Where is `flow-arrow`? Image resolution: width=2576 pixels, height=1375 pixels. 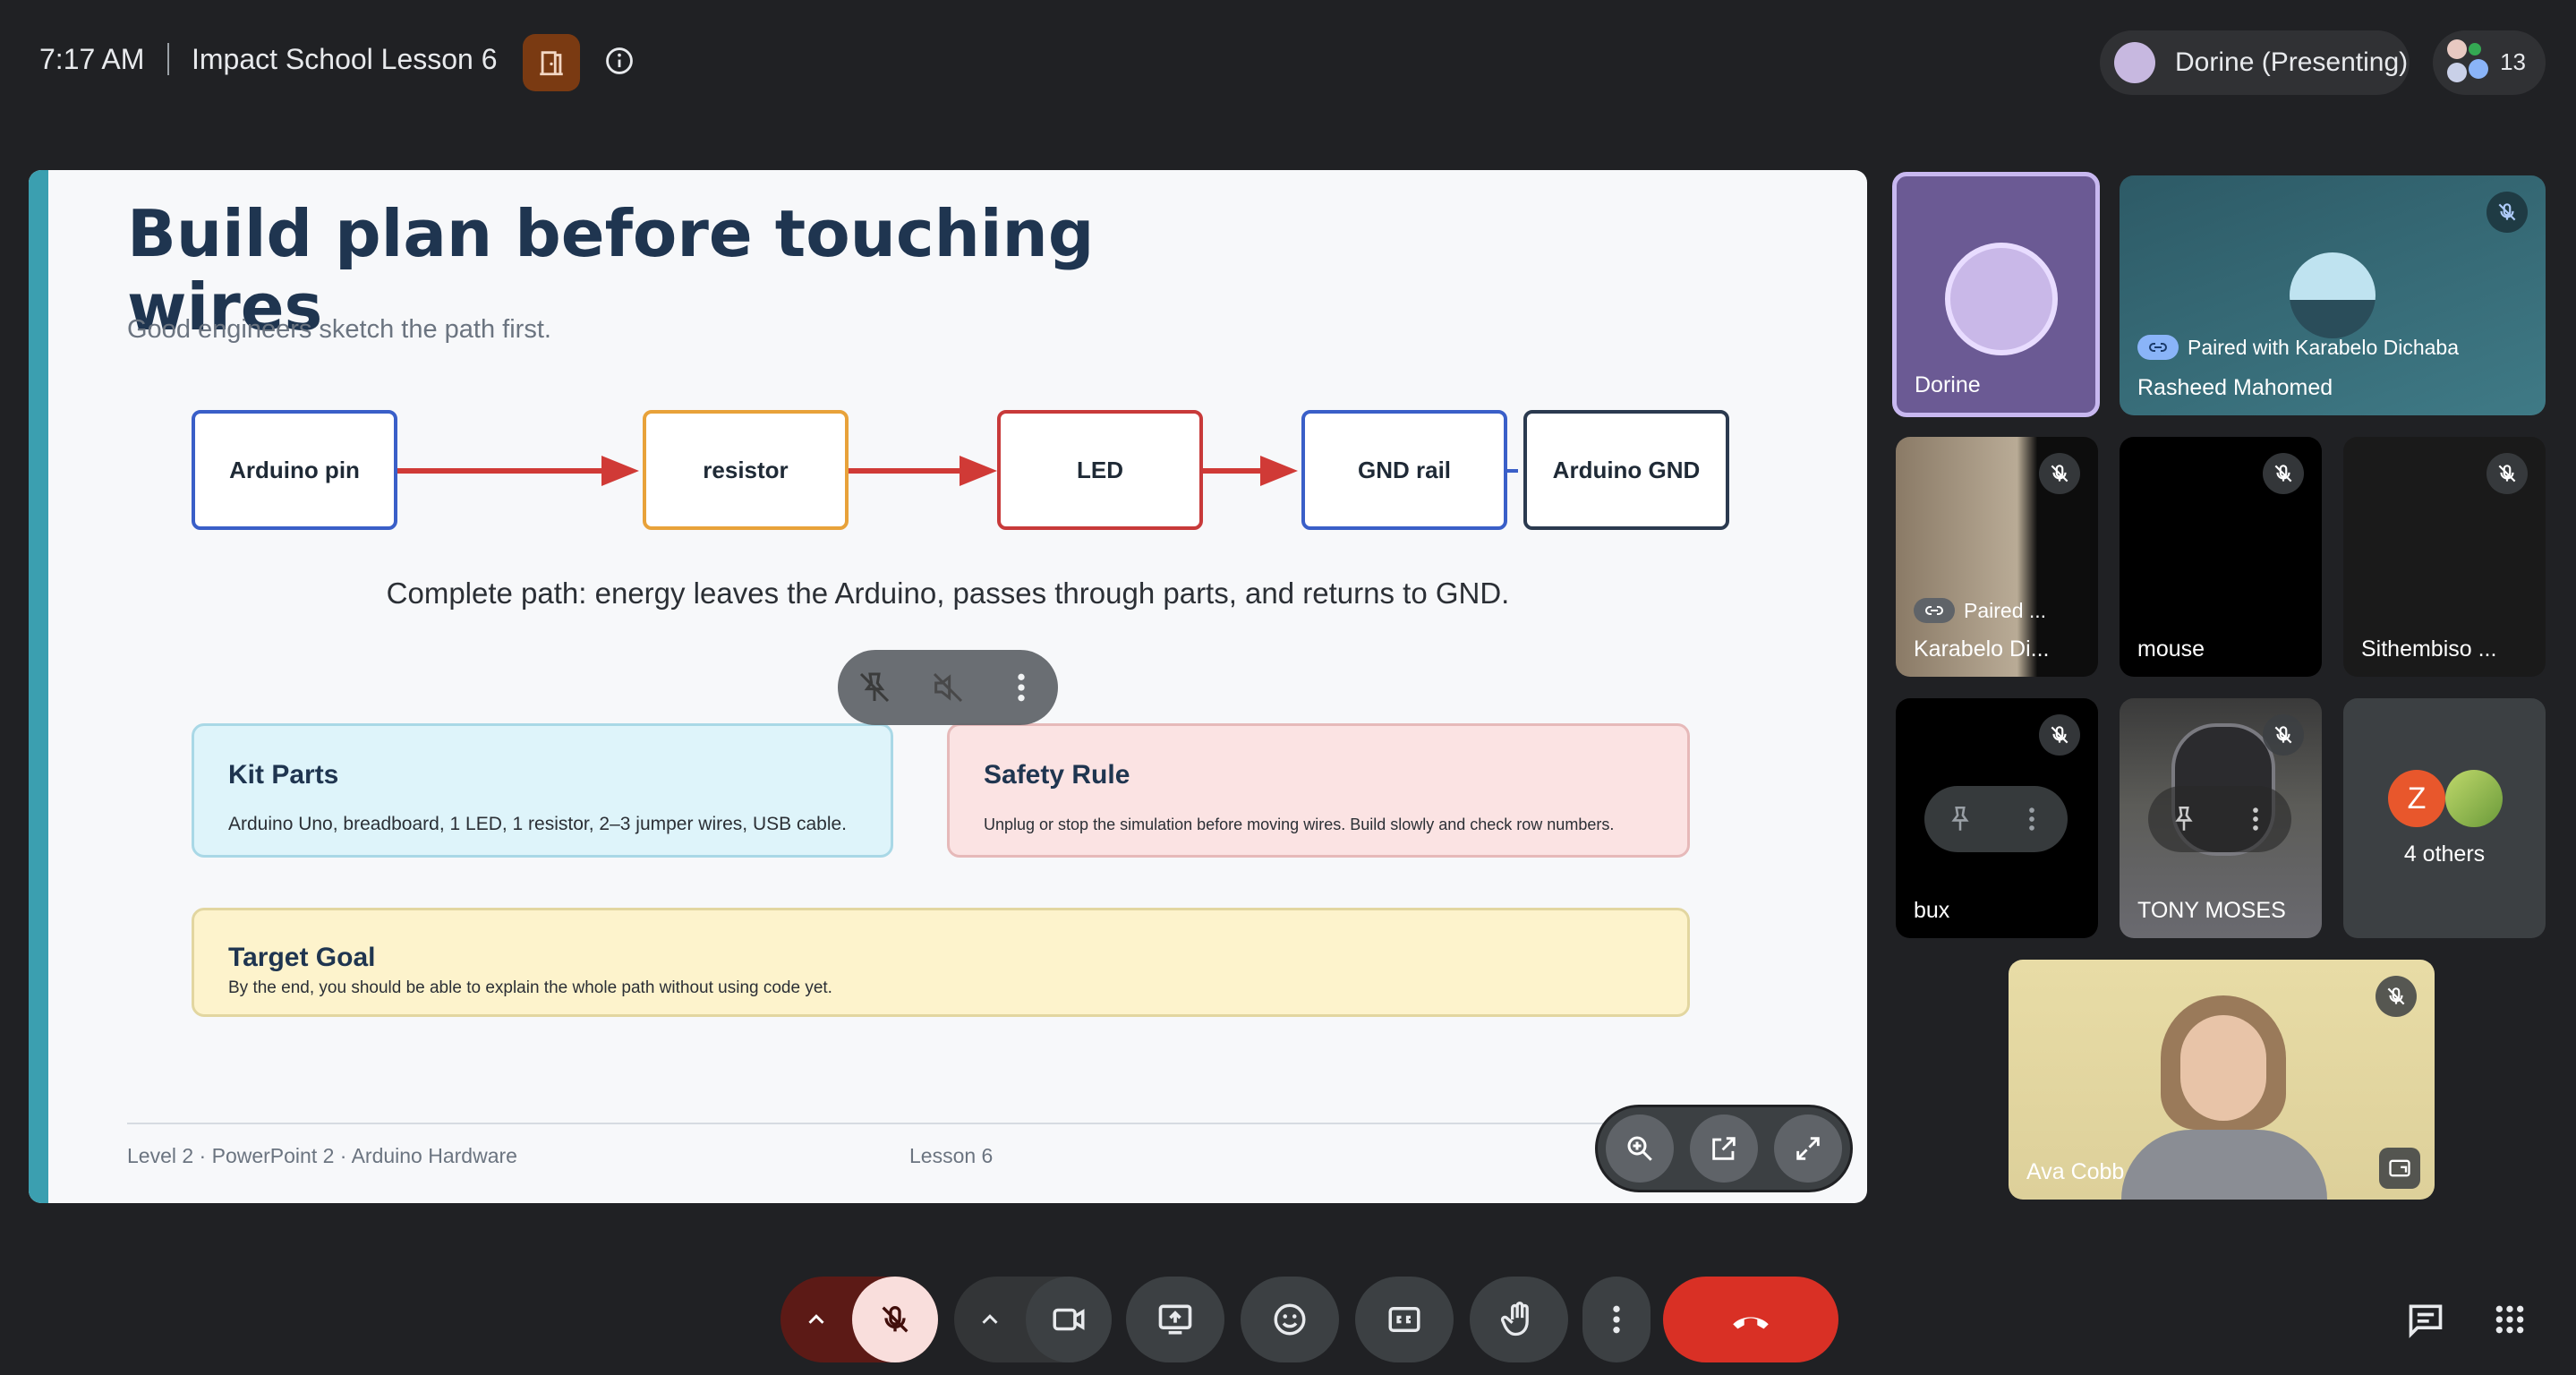 flow-arrow is located at coordinates (509, 471).